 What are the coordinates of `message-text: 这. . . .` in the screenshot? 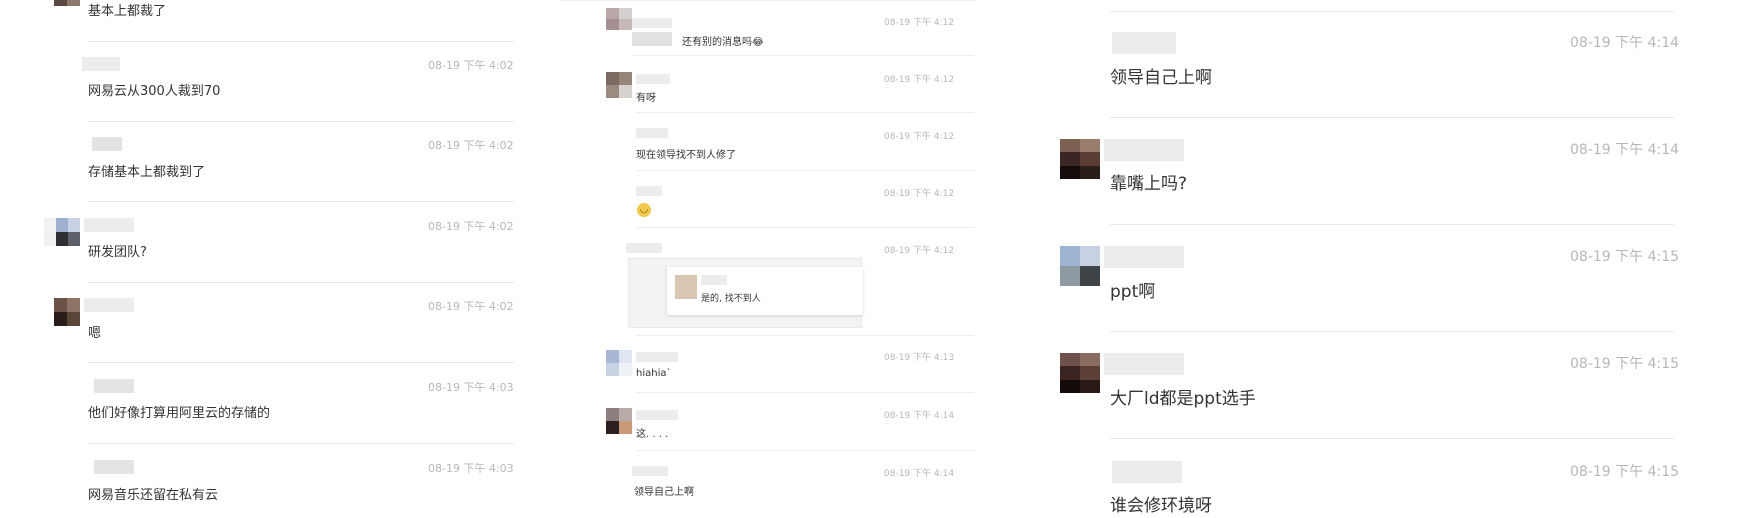 It's located at (652, 434).